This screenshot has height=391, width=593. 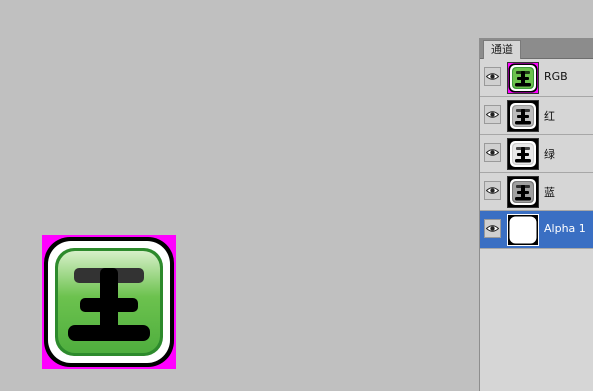 I want to click on channel-row: RGB, so click(x=536, y=78).